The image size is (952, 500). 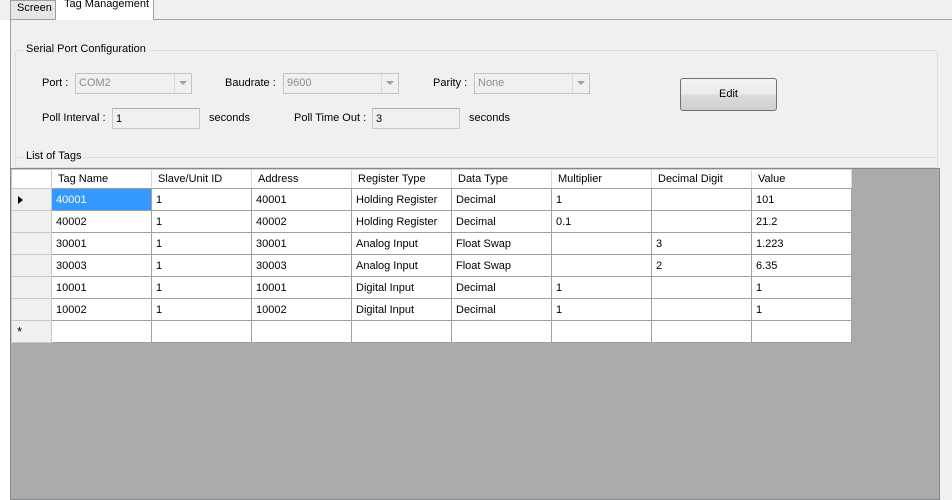 What do you see at coordinates (95, 83) in the screenshot?
I see `port-value: COM2` at bounding box center [95, 83].